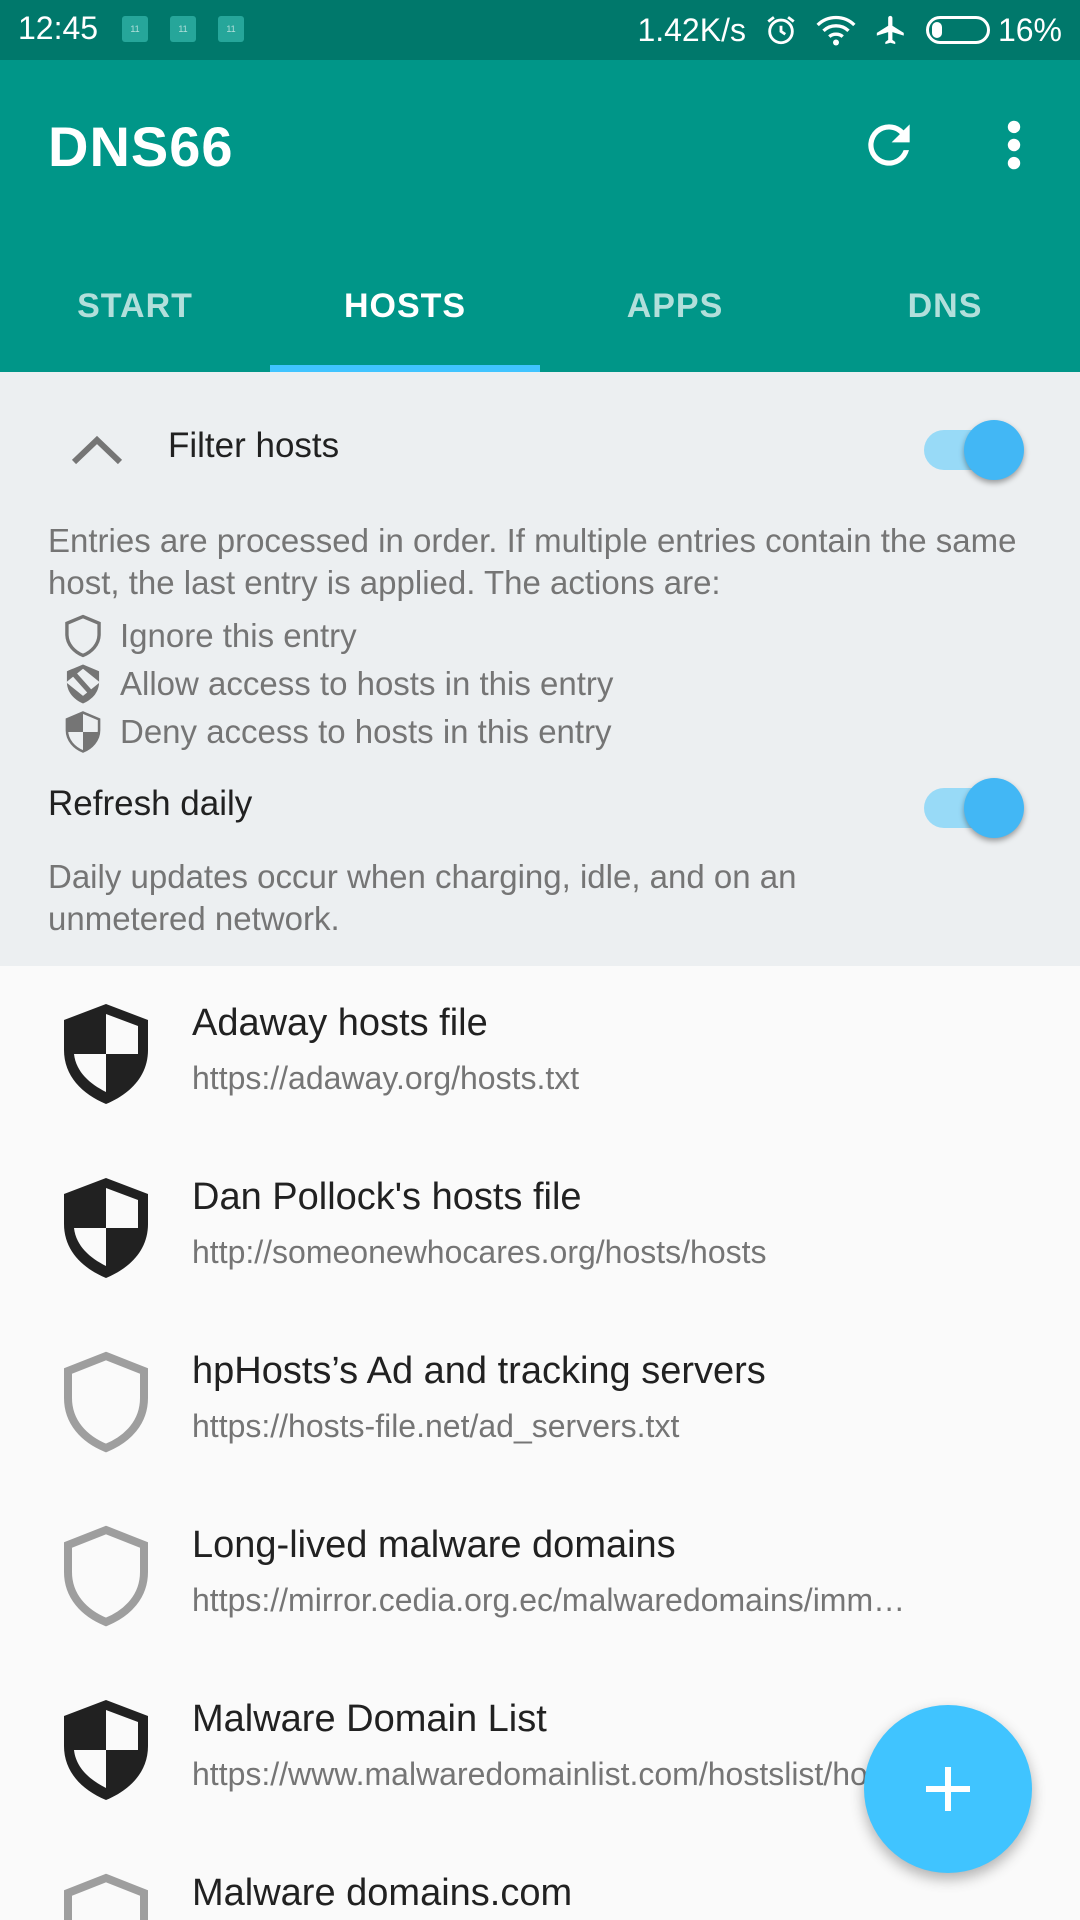 This screenshot has height=1920, width=1080. I want to click on more-vert-icon, so click(1014, 145).